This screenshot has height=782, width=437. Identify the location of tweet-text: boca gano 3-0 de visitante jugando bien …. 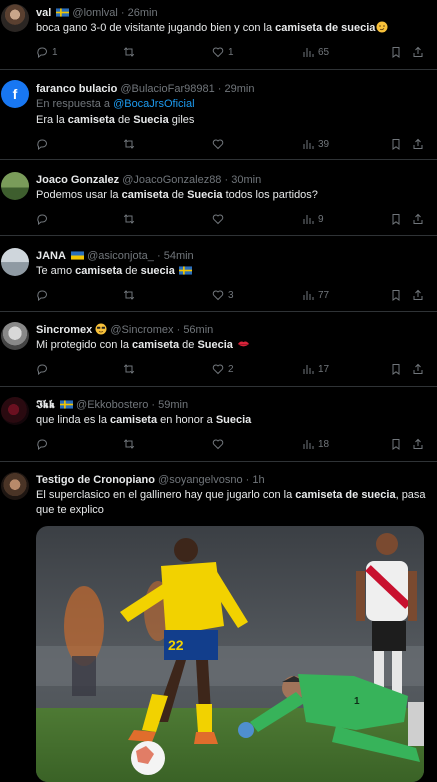
(231, 28).